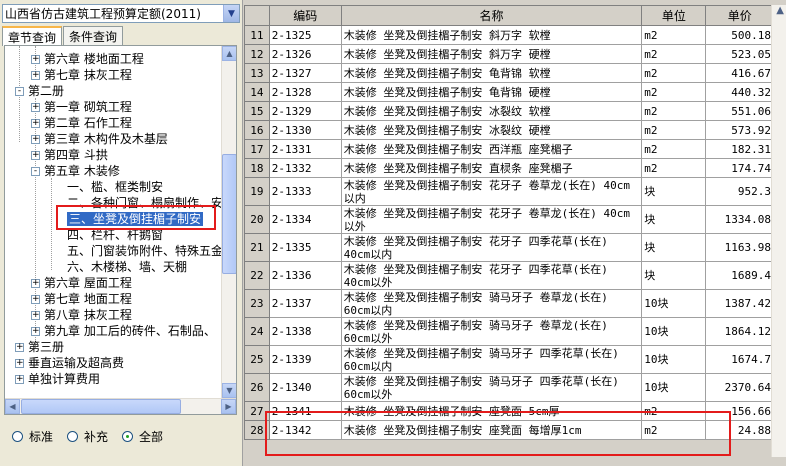  Describe the element at coordinates (491, 303) in the screenshot. I see `cell-name: 木装修 坐凳及倒挂楣子制安 骑马牙子 卷草龙(长在) 60cm以内` at that location.